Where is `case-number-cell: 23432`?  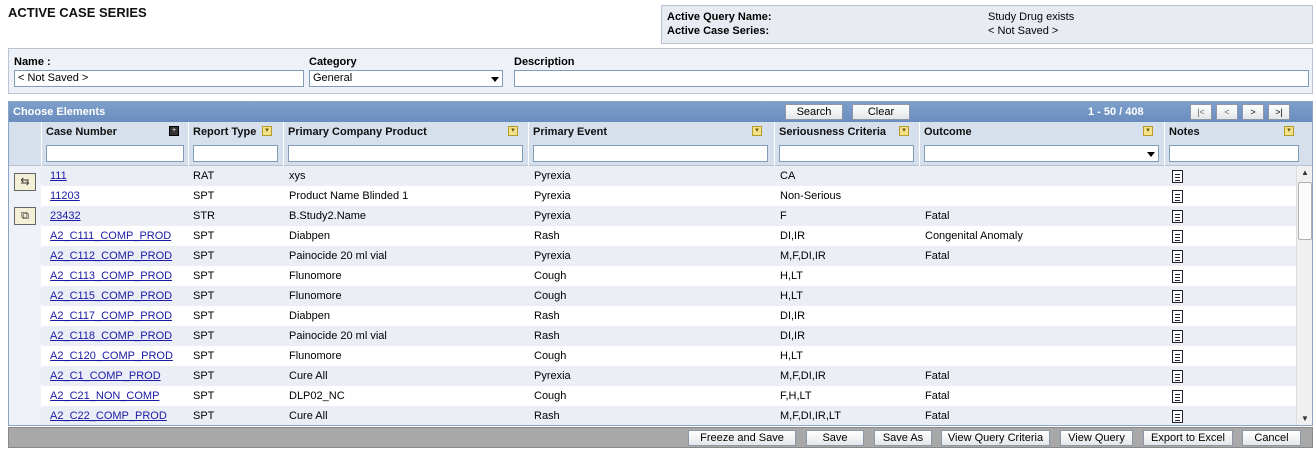 case-number-cell: 23432 is located at coordinates (65, 216).